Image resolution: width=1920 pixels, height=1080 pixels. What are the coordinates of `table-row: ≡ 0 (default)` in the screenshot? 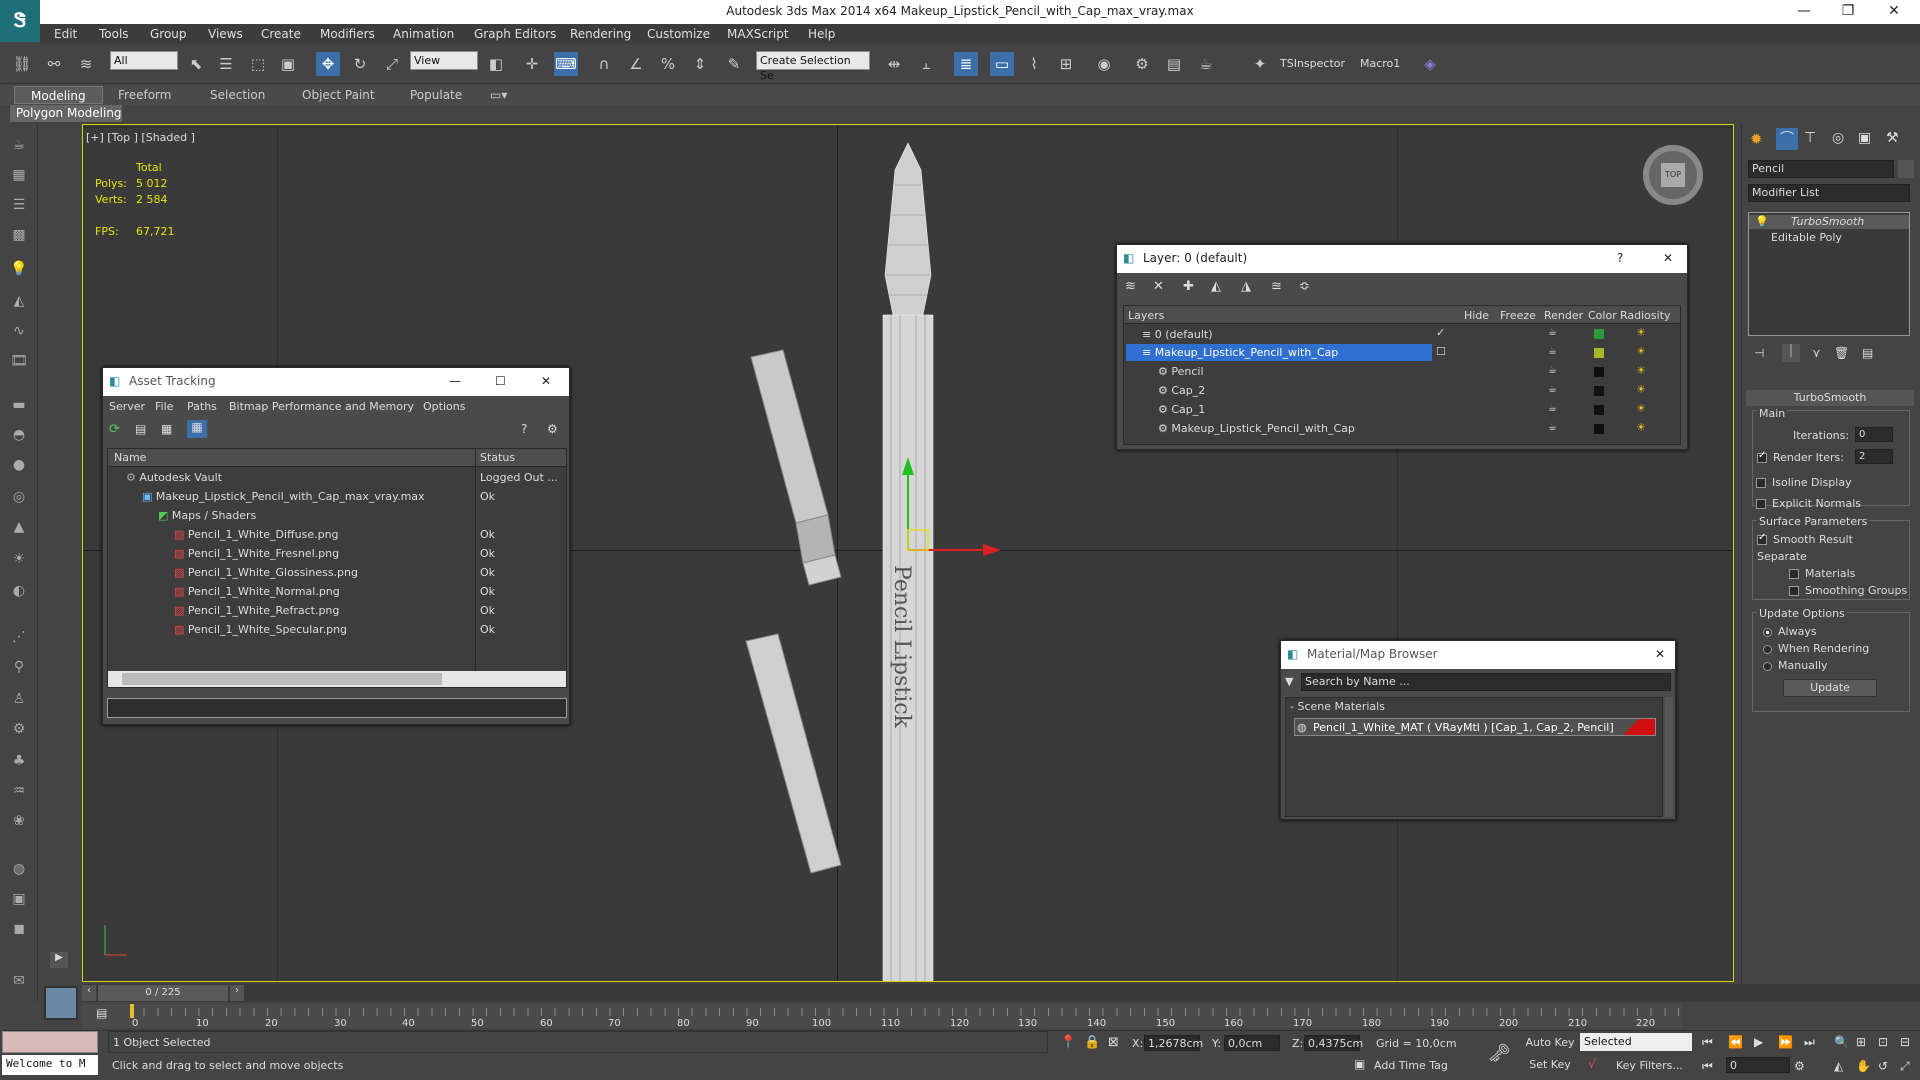 It's located at (1177, 334).